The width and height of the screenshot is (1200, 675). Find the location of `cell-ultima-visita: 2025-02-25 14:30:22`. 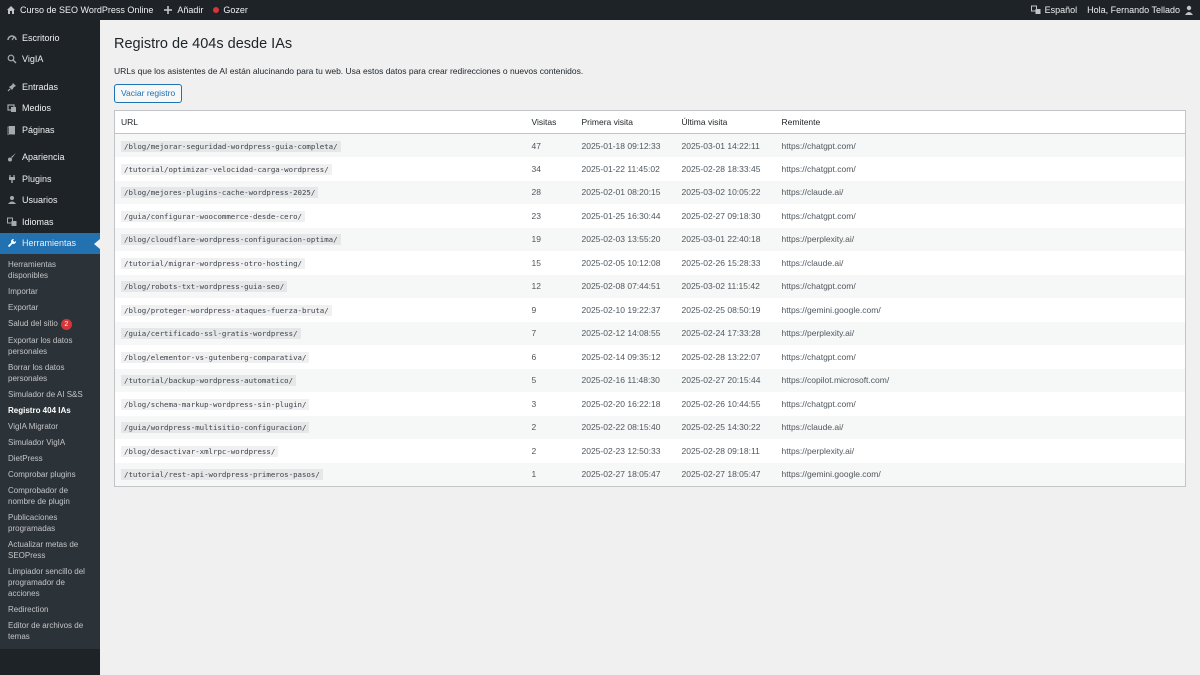

cell-ultima-visita: 2025-02-25 14:30:22 is located at coordinates (721, 427).